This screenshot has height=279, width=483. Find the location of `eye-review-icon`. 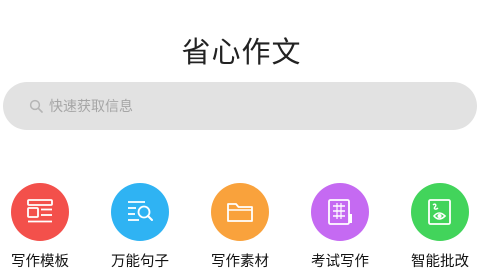

eye-review-icon is located at coordinates (439, 212).